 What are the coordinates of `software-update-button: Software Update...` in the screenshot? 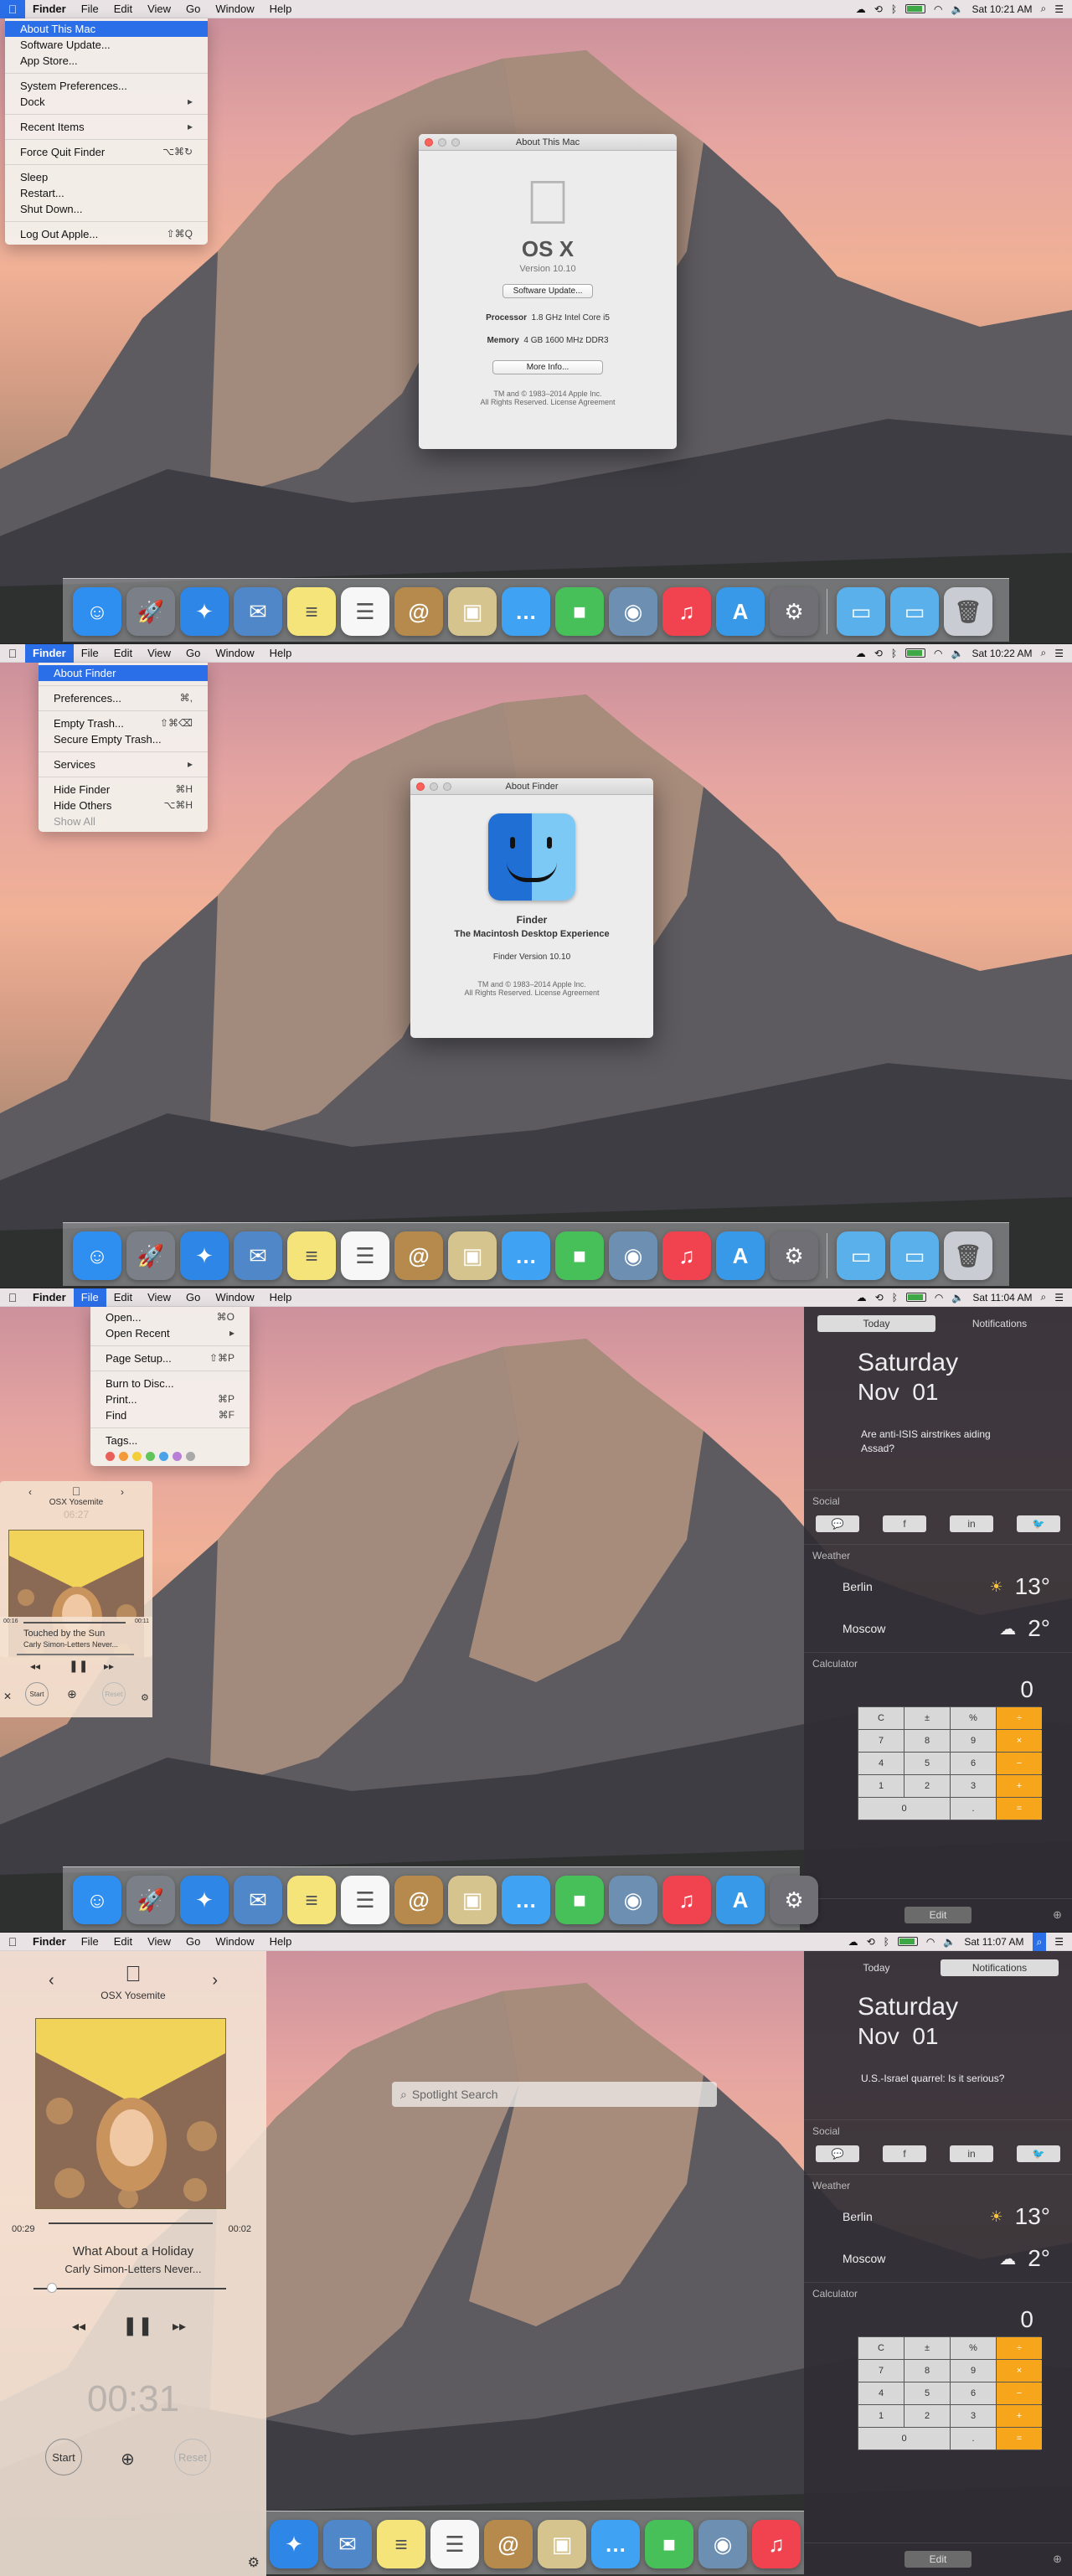 It's located at (548, 291).